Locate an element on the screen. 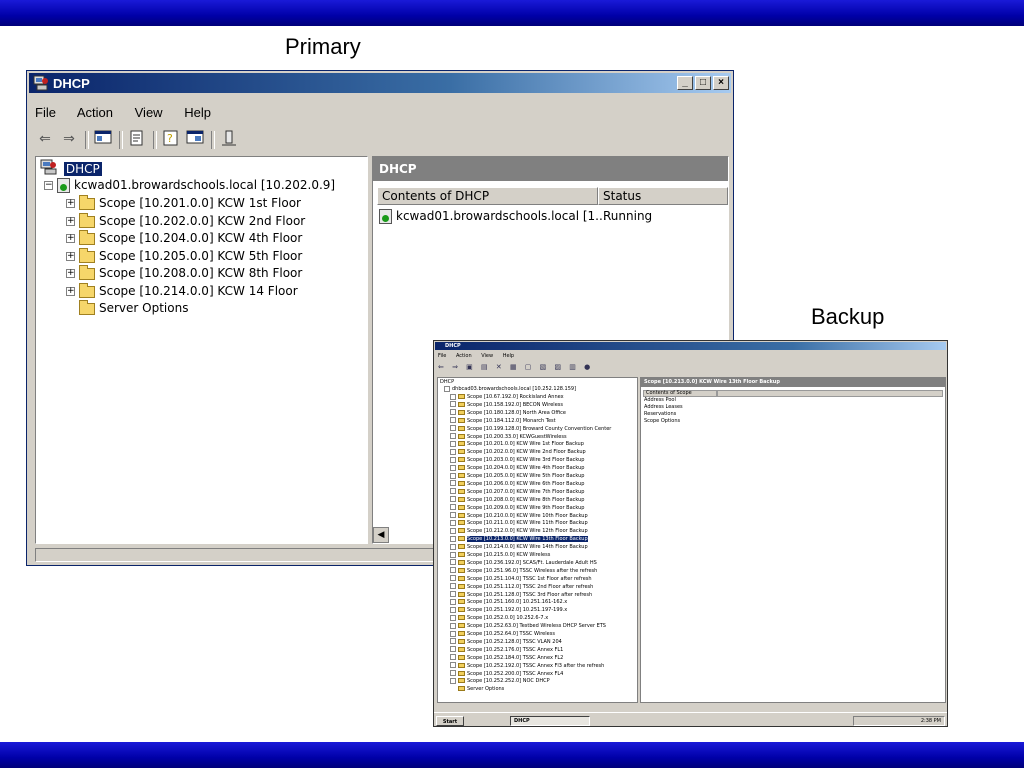  taskbar-dhcp-button: DHCP is located at coordinates (550, 721).